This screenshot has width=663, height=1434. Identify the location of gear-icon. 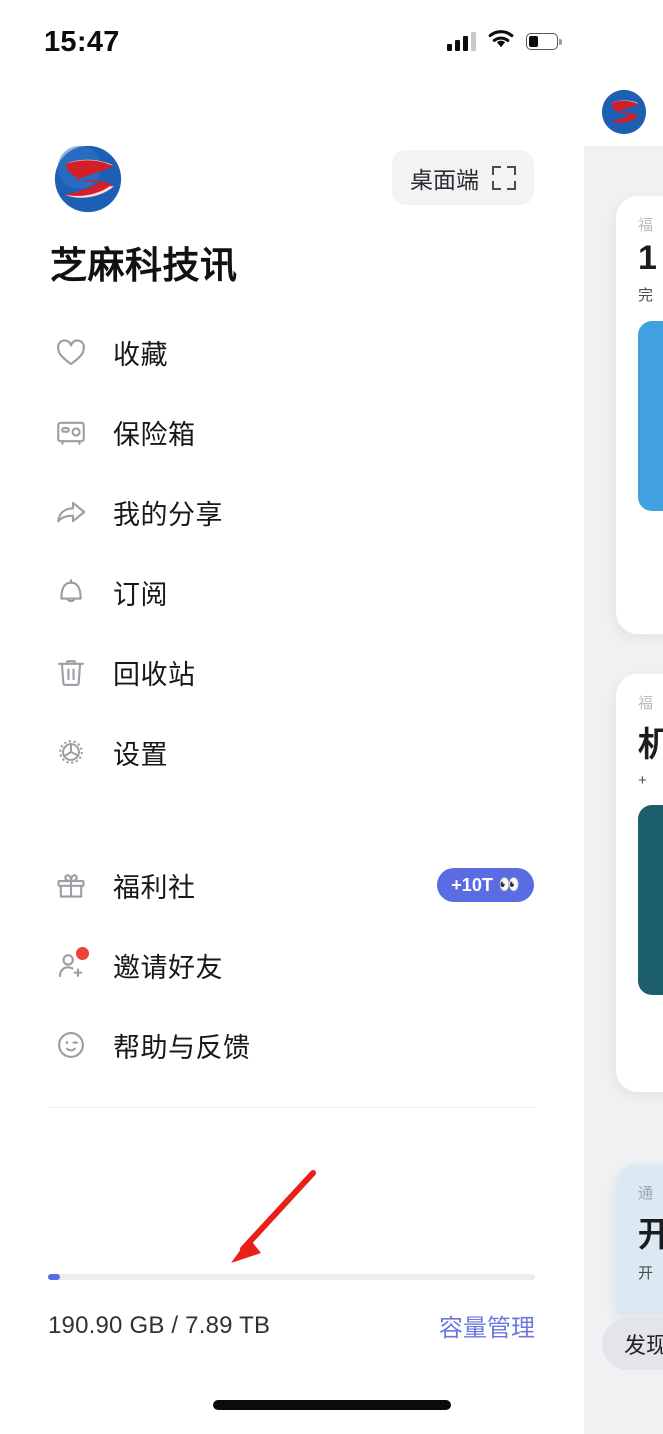
(71, 752).